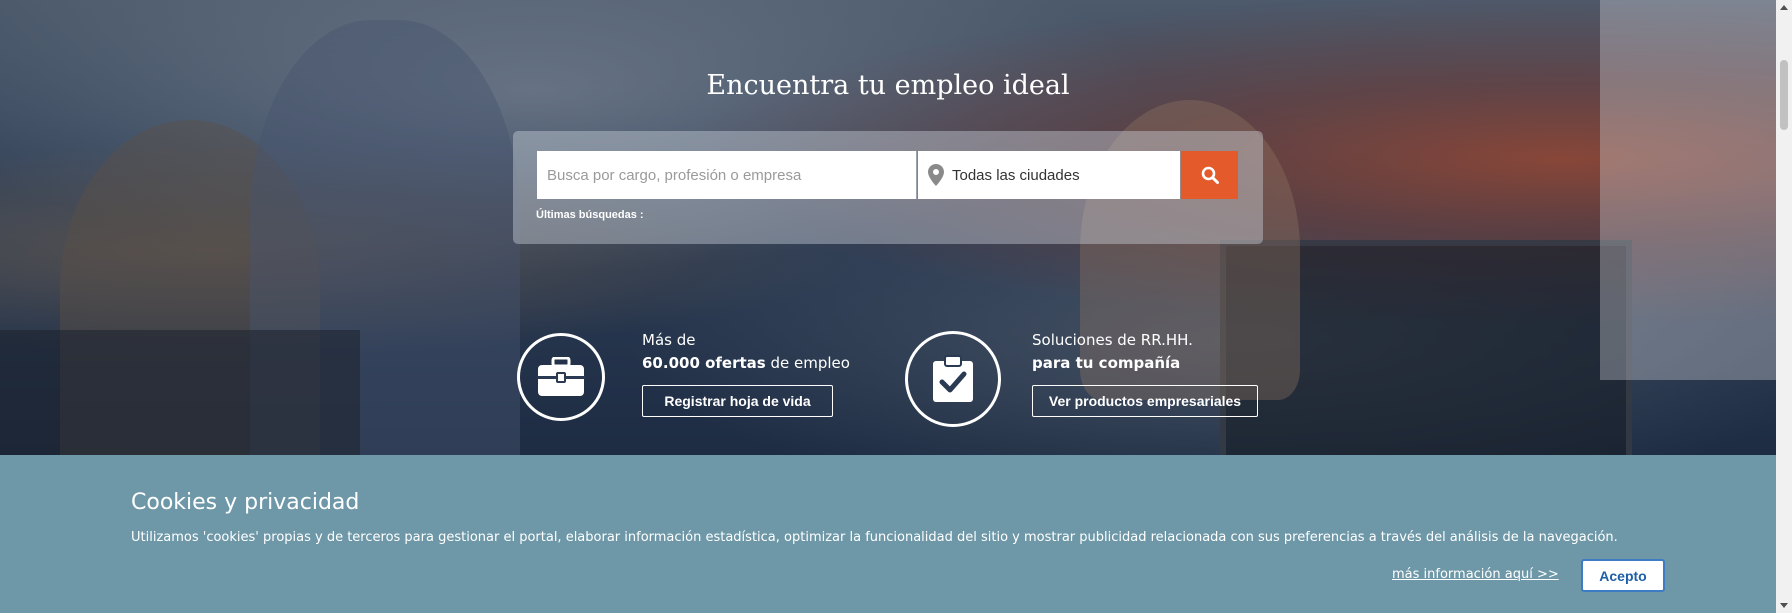 The width and height of the screenshot is (1792, 613). What do you see at coordinates (1112, 340) in the screenshot?
I see `companies-promo-line1: Soluciones de RR.HH.` at bounding box center [1112, 340].